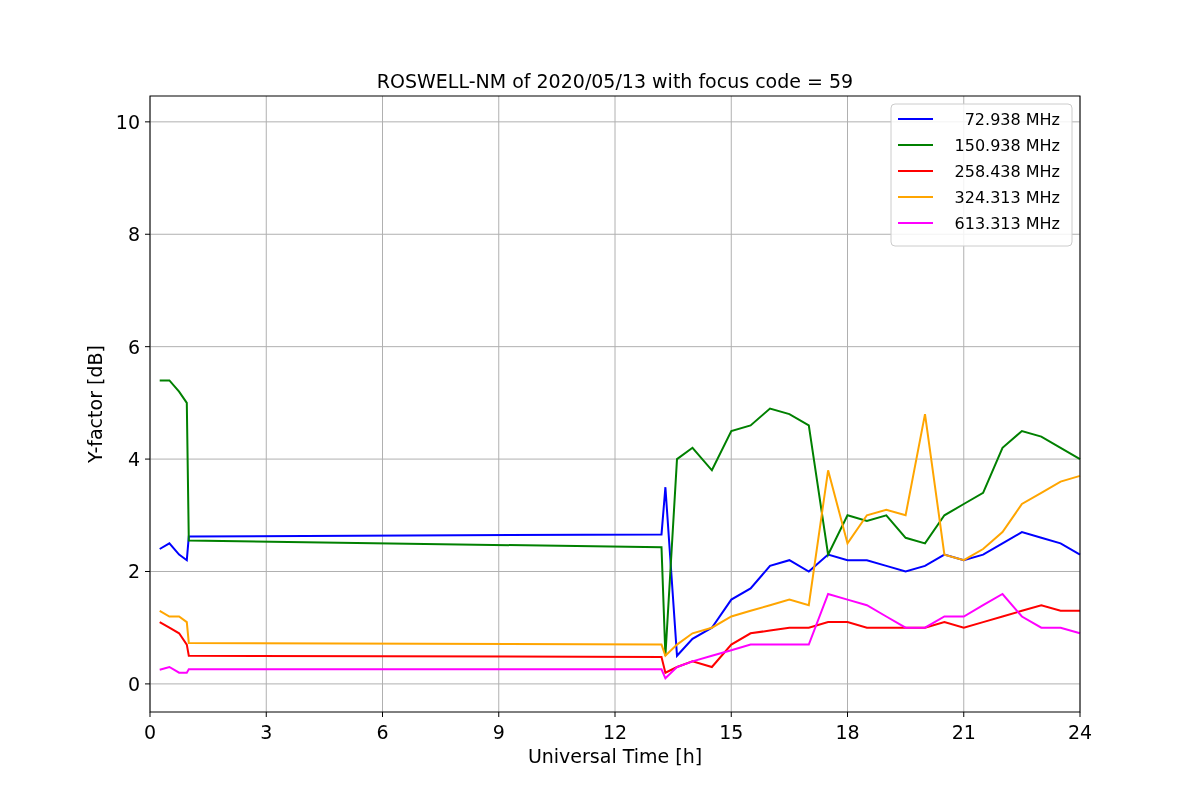 Image resolution: width=1200 pixels, height=800 pixels. What do you see at coordinates (1080, 732) in the screenshot?
I see `tick-label: 24` at bounding box center [1080, 732].